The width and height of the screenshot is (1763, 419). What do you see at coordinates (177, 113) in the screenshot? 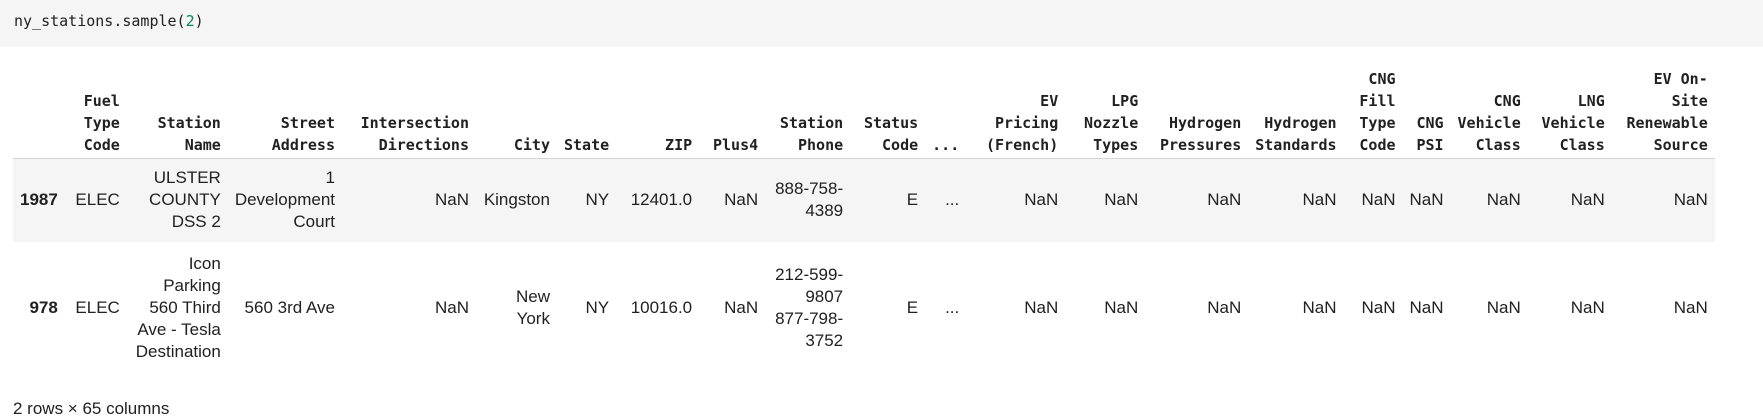
I see `column-header: Station Name` at bounding box center [177, 113].